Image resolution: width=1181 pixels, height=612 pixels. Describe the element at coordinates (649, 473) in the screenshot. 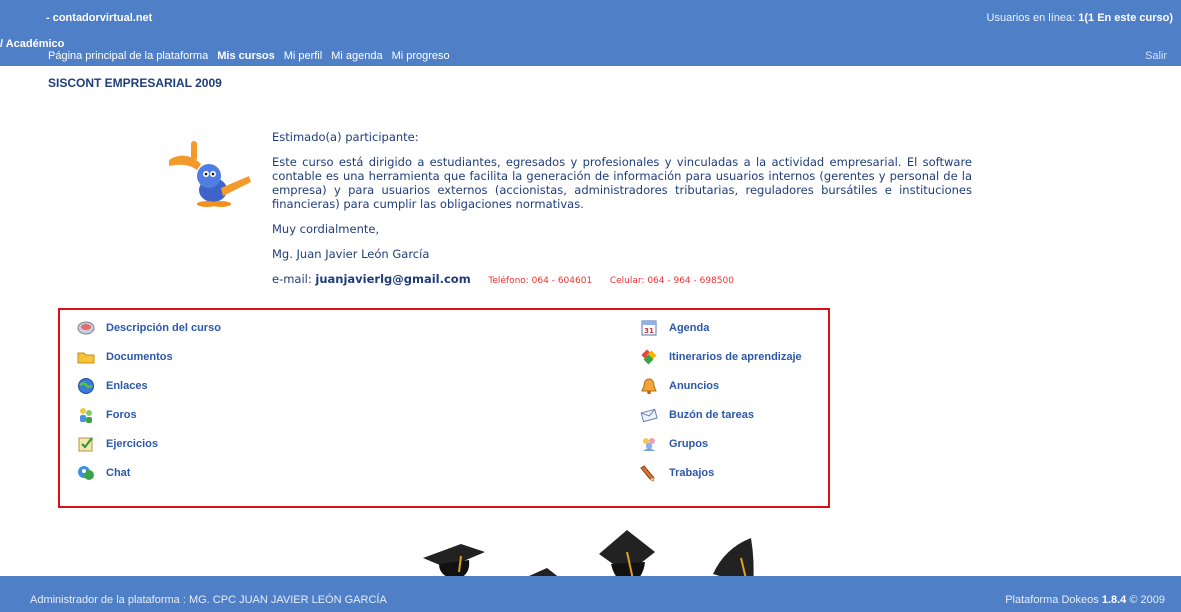

I see `pencil-icon` at that location.